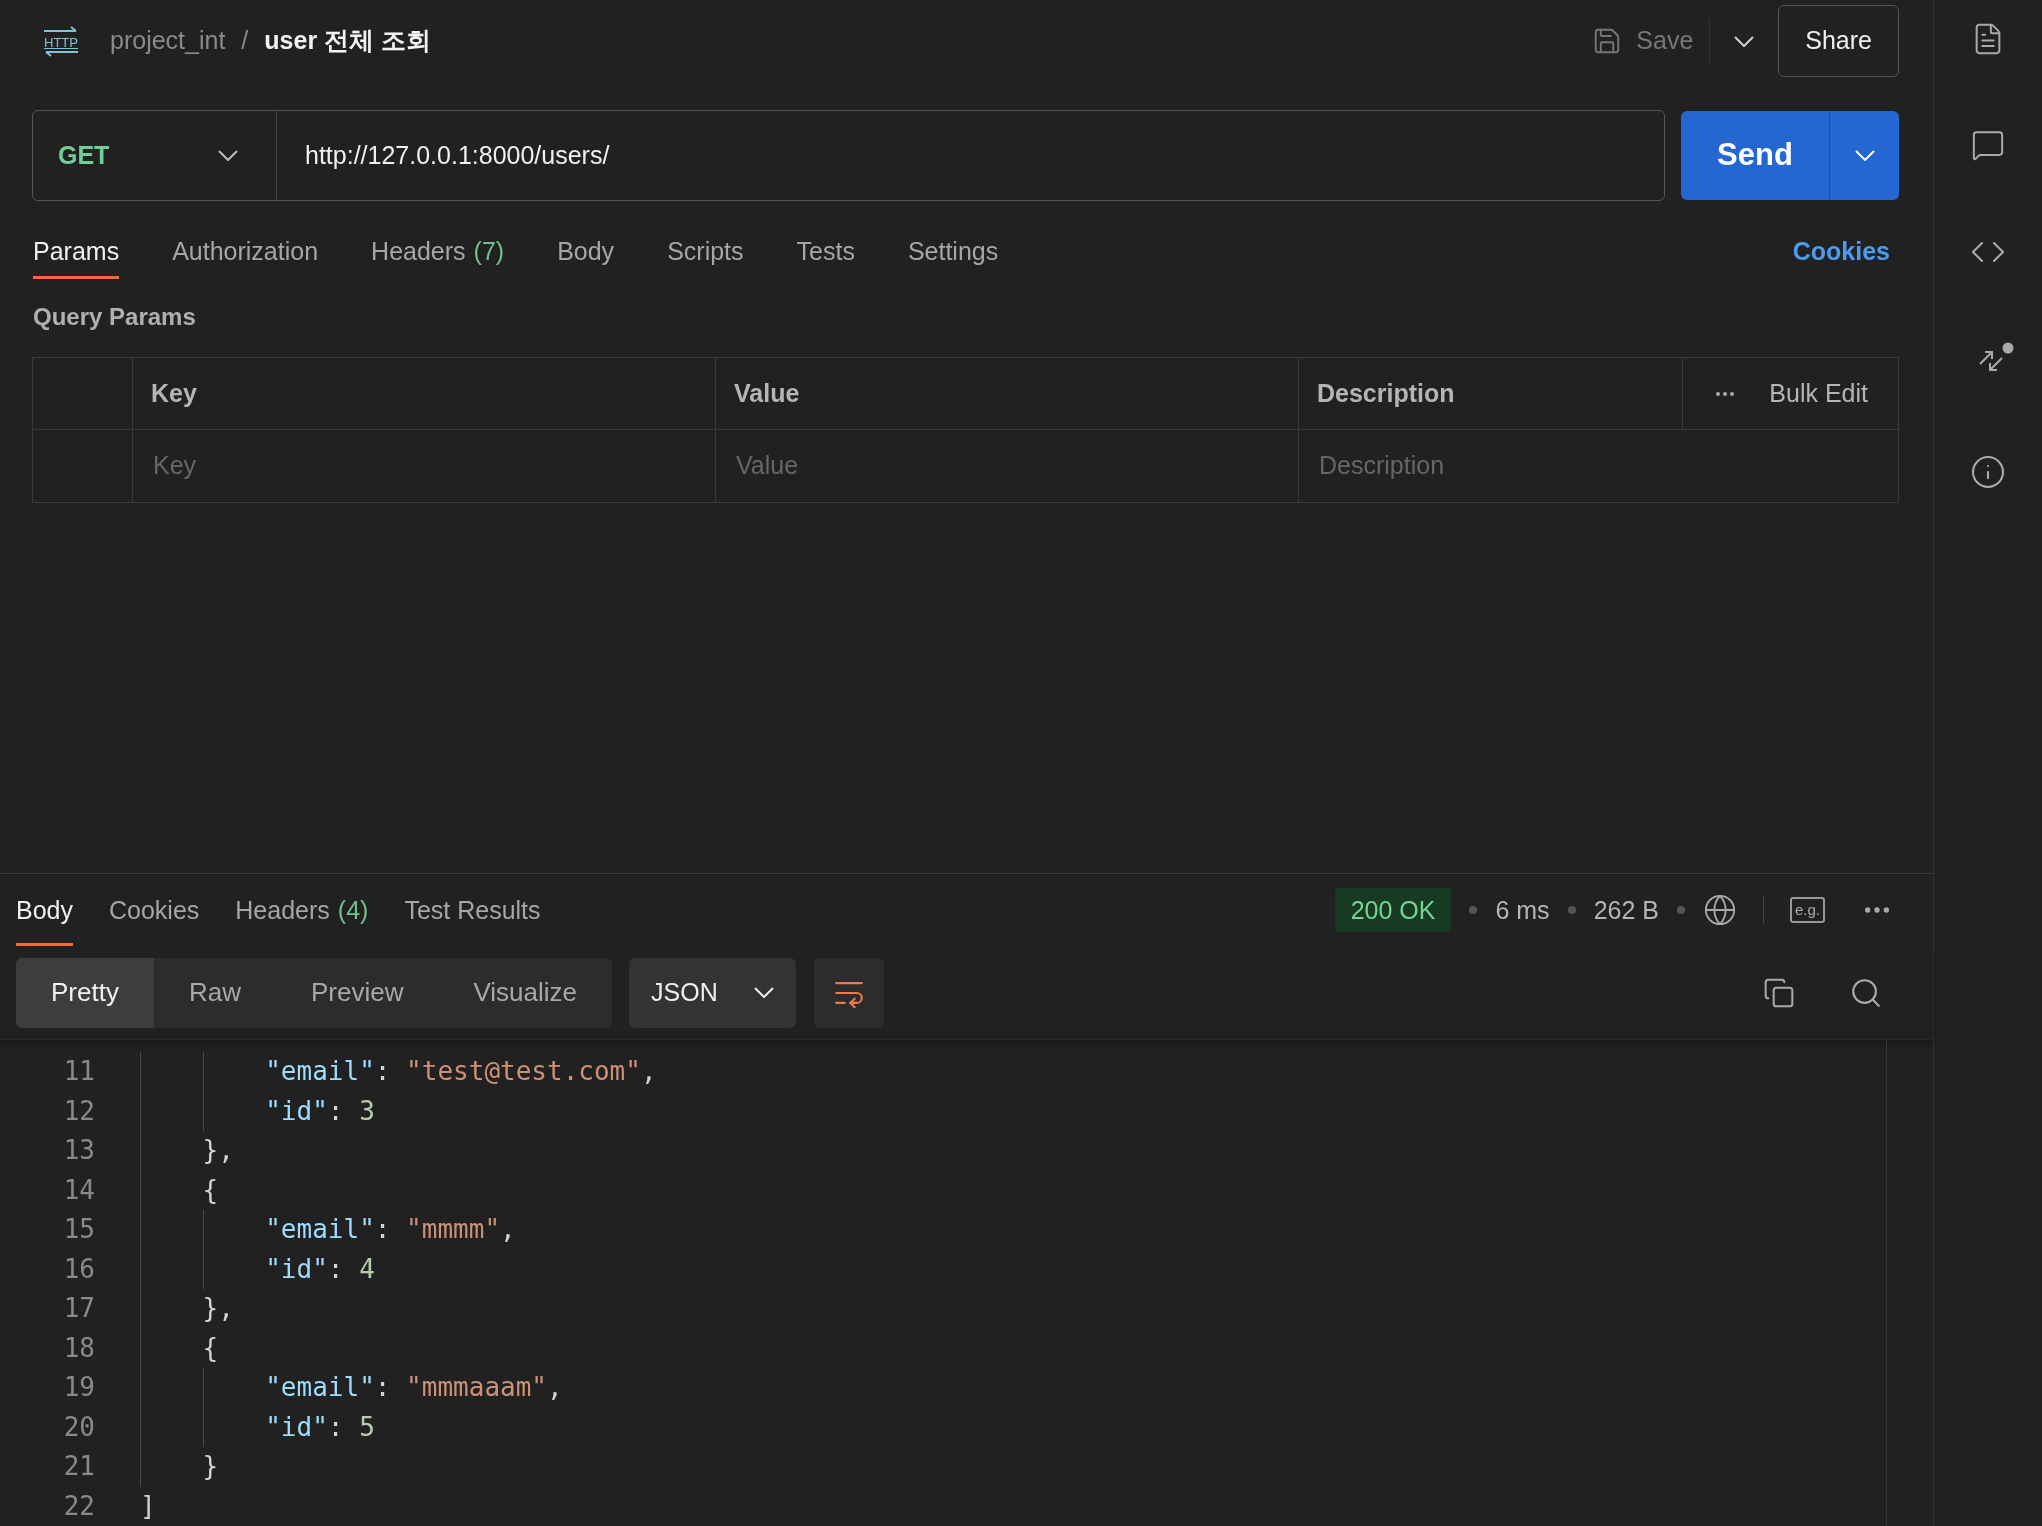 This screenshot has height=1526, width=2042. Describe the element at coordinates (1393, 910) in the screenshot. I see `status-badge: 200 OK` at that location.